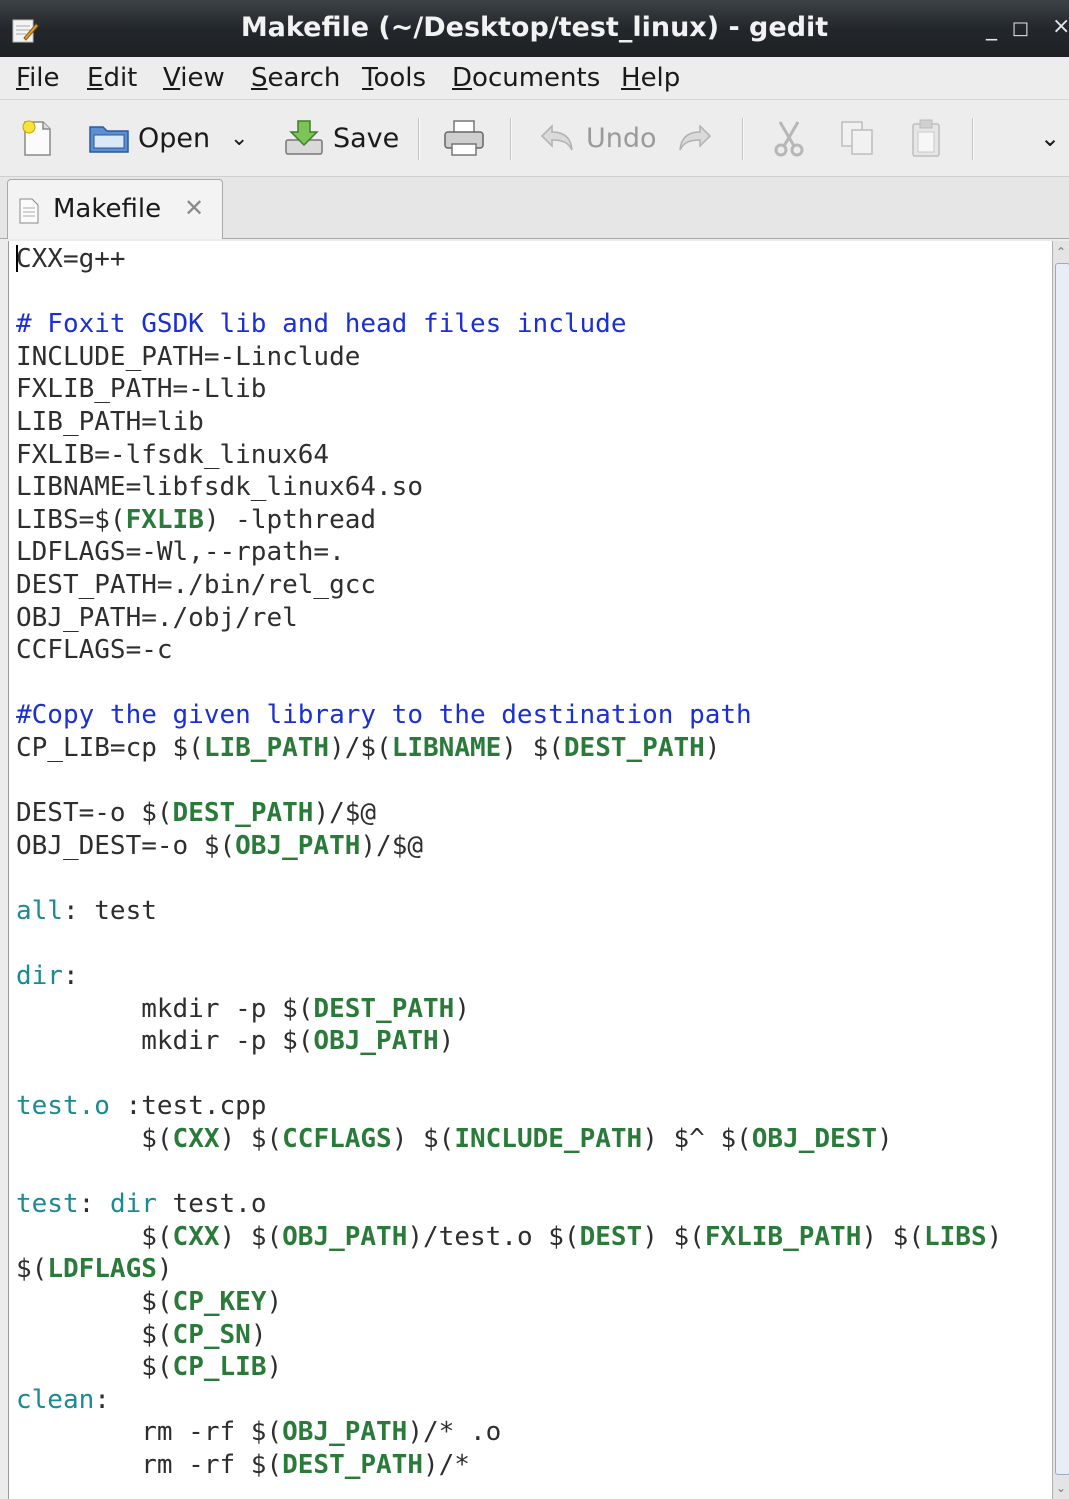 The image size is (1069, 1499). Describe the element at coordinates (295, 78) in the screenshot. I see `menu-search: Search` at that location.